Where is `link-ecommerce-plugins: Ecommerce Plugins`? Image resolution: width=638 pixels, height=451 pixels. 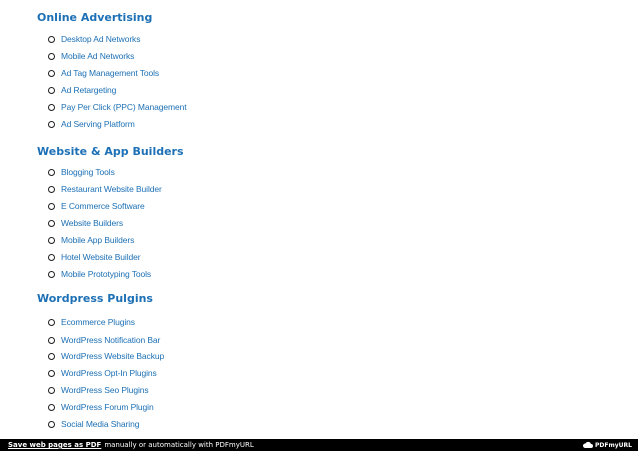
link-ecommerce-plugins: Ecommerce Plugins is located at coordinates (98, 322).